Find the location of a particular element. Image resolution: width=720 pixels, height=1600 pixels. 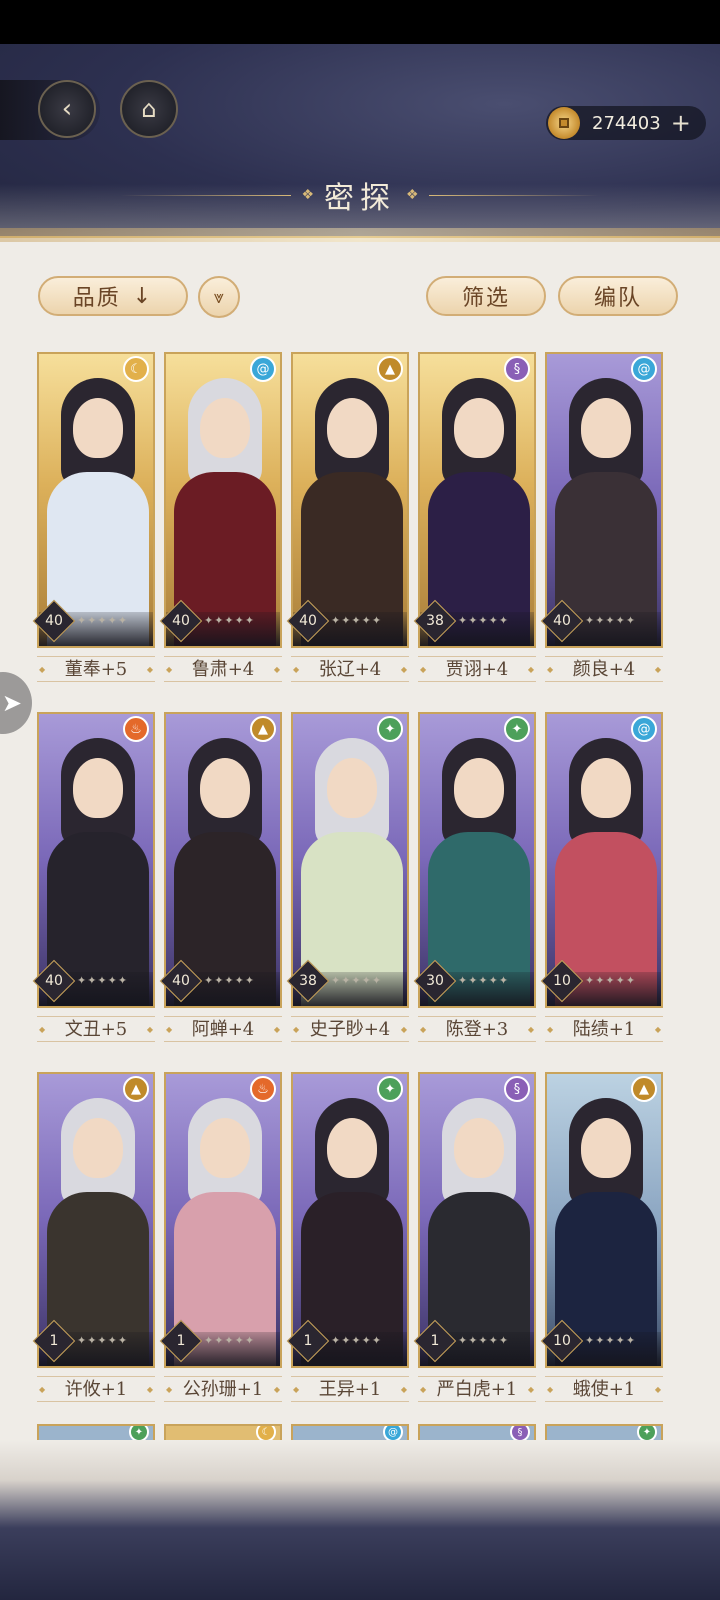

level-number: 30 is located at coordinates (435, 981).